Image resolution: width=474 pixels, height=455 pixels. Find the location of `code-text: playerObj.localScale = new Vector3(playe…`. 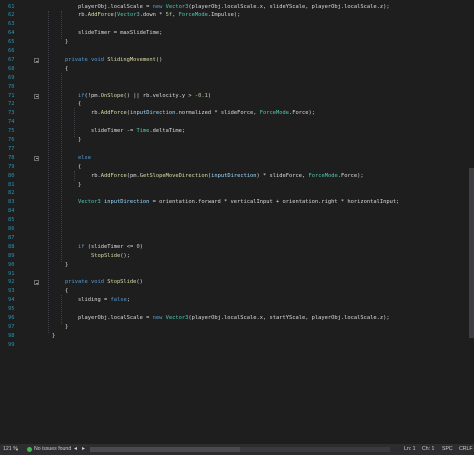

code-text: playerObj.localScale = new Vector3(playe… is located at coordinates (234, 318).